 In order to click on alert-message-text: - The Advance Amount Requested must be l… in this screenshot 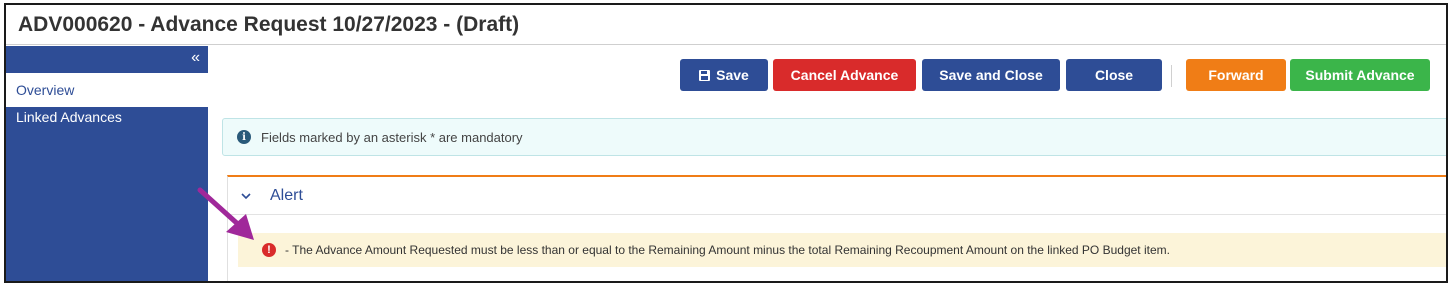, I will do `click(727, 250)`.